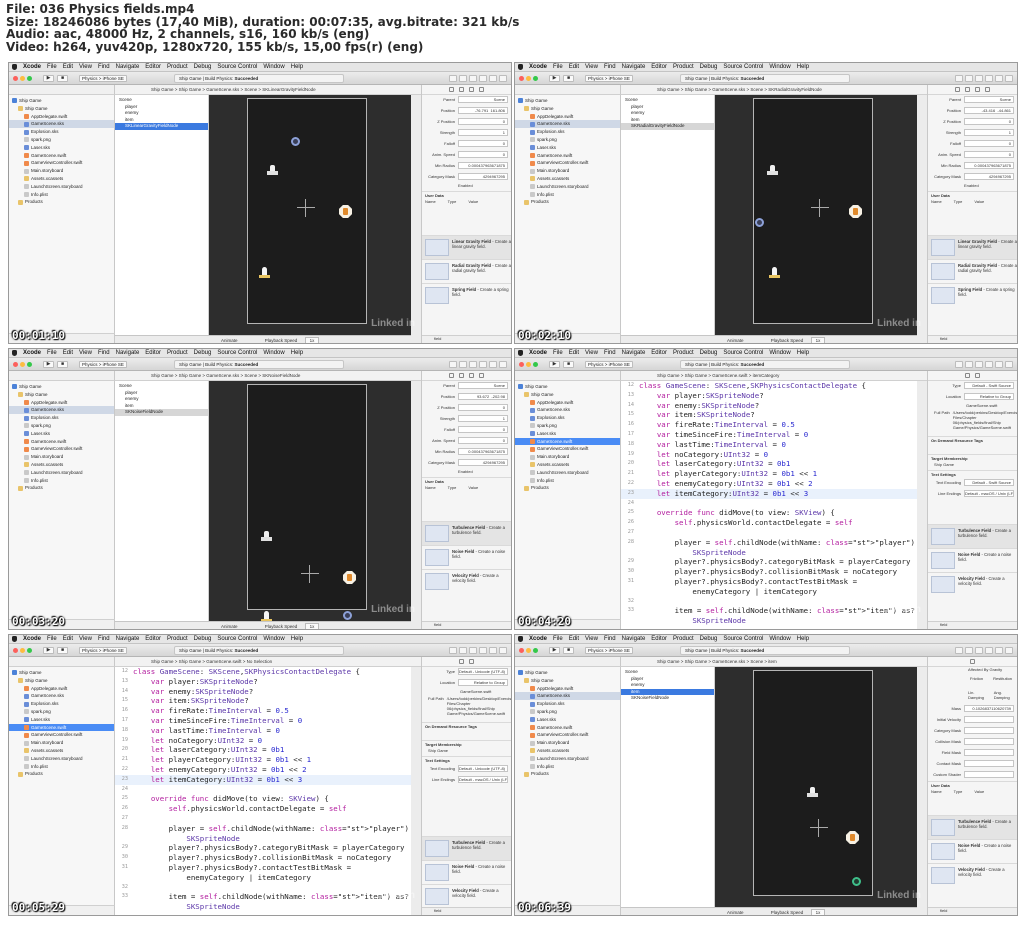 This screenshot has height=927, width=1024. I want to click on playback-speed-select: 1x, so click(312, 626).